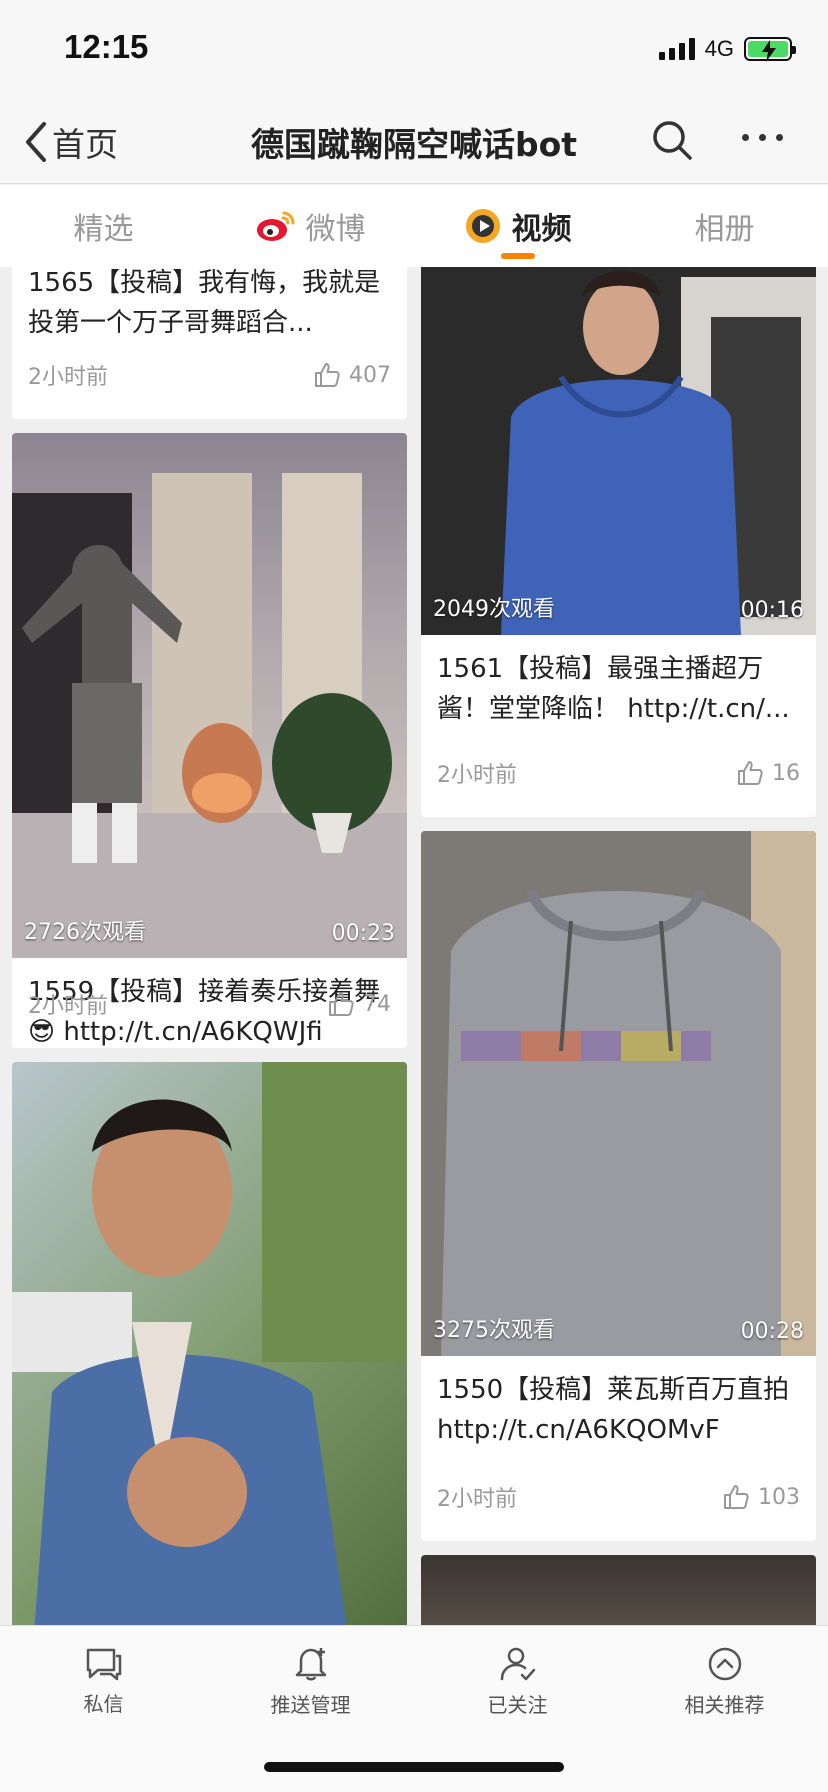 This screenshot has width=828, height=1792. I want to click on video-duration: 00:23, so click(363, 933).